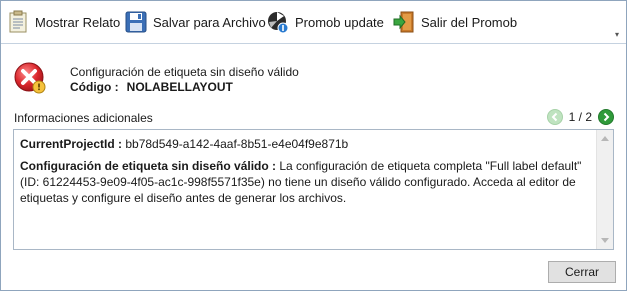 The width and height of the screenshot is (627, 291). What do you see at coordinates (237, 144) in the screenshot?
I see `project-id-value: bb78d549-a142-4aaf-8b51-e4e04f9e871b` at bounding box center [237, 144].